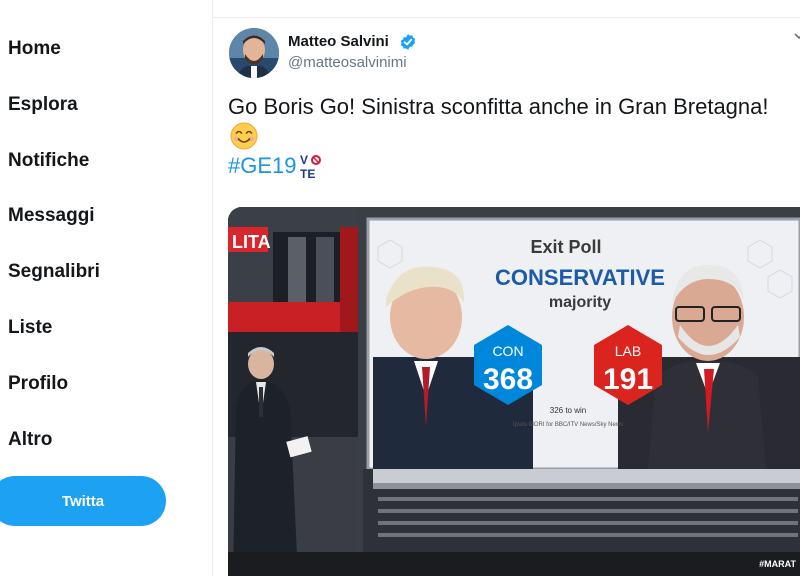 The width and height of the screenshot is (800, 576). What do you see at coordinates (338, 41) in the screenshot?
I see `author-name: Matteo Salvini` at bounding box center [338, 41].